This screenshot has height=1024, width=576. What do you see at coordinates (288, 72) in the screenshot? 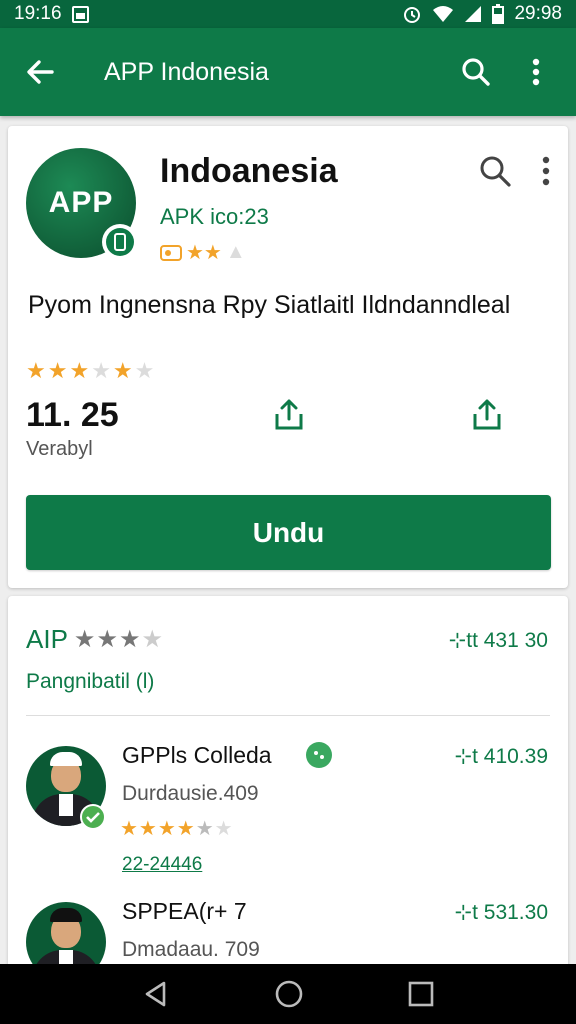
I see `app-bar: APP Indonesia` at bounding box center [288, 72].